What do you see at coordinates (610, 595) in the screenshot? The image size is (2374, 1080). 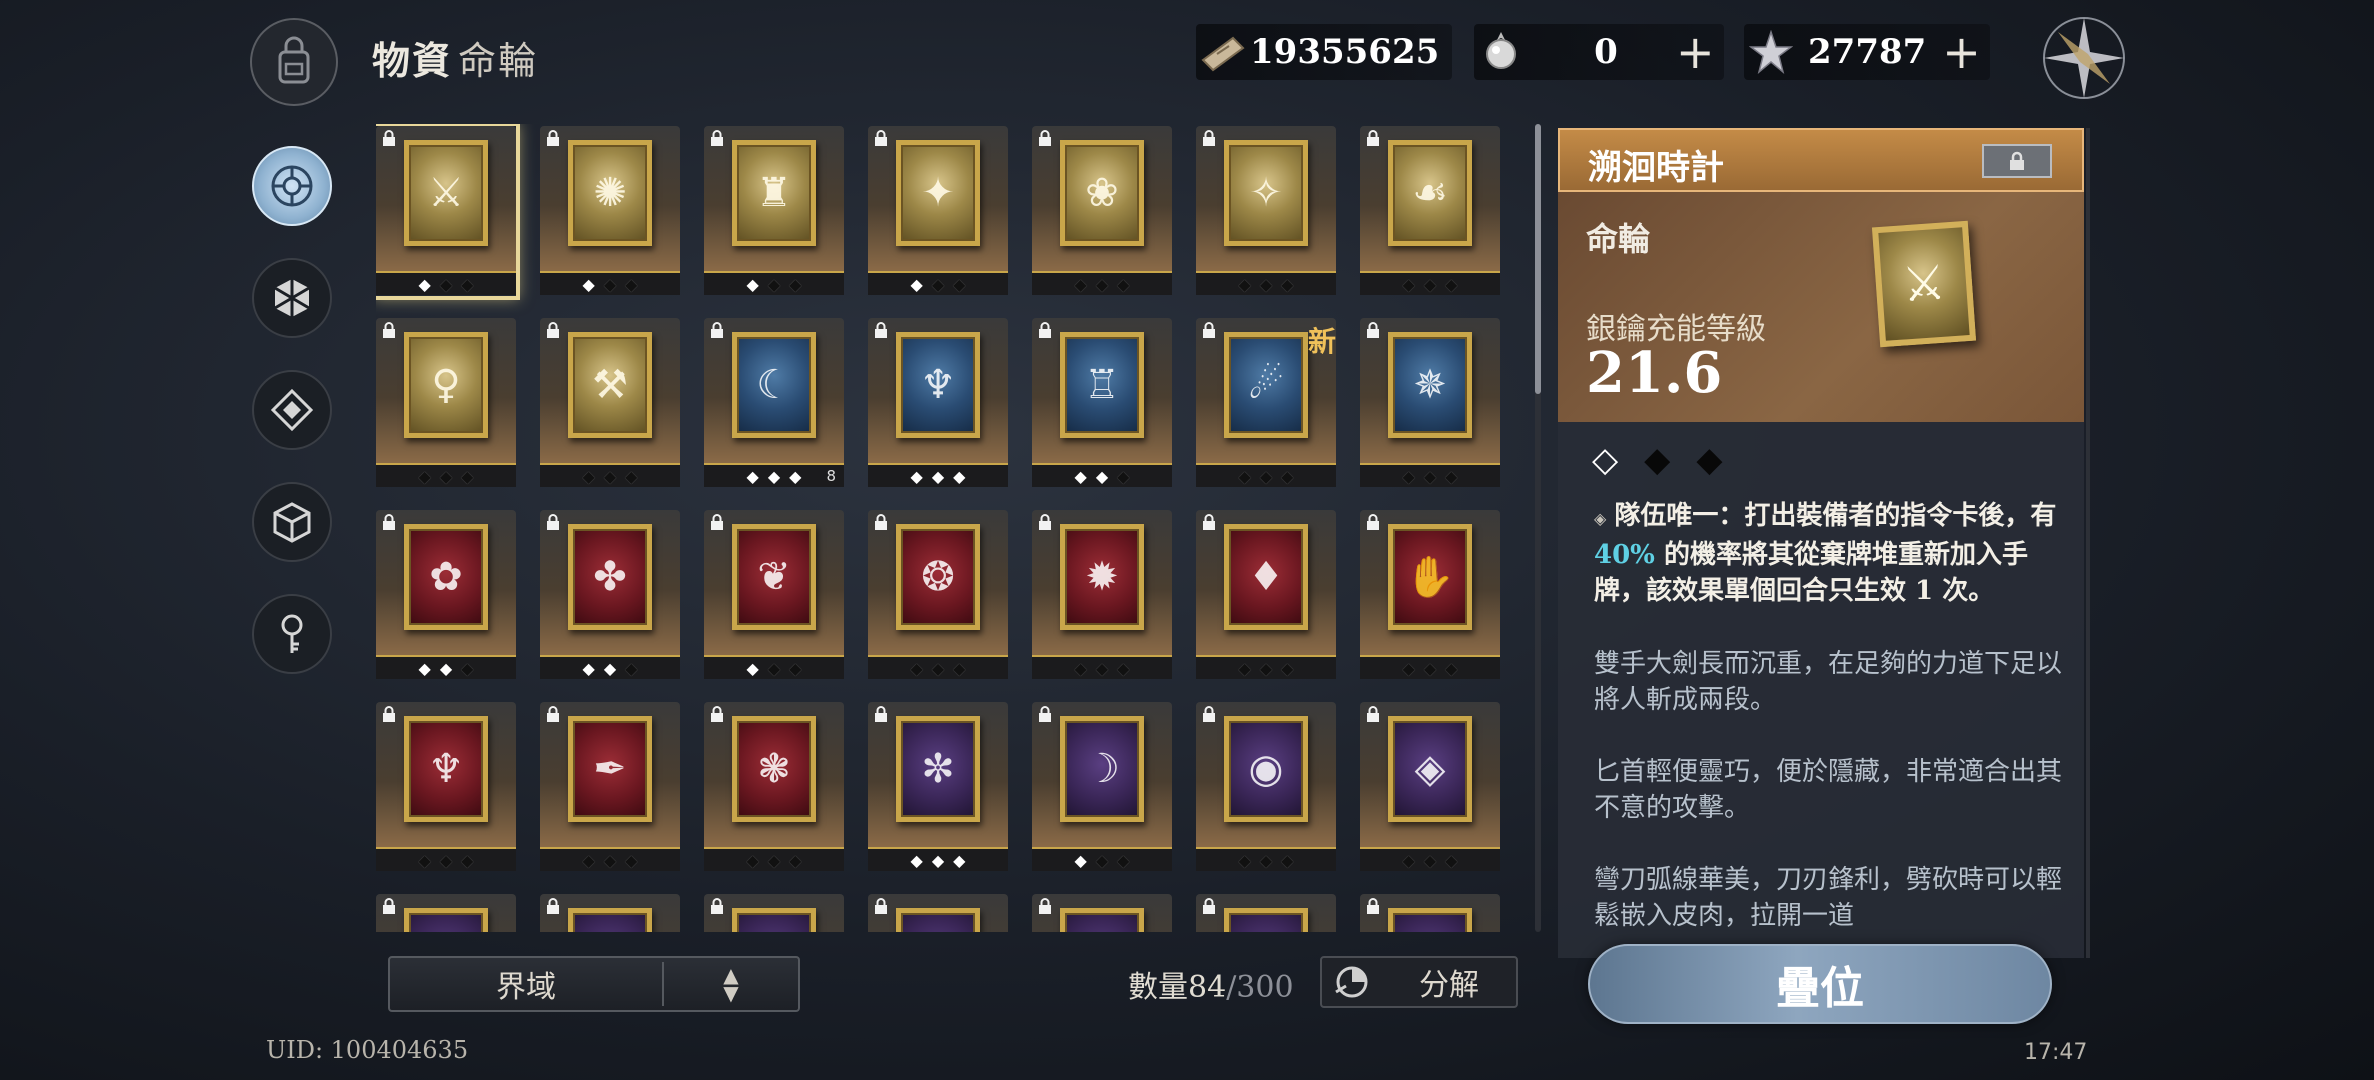 I see `card-item: ✤ ◆ ◆ ◆` at bounding box center [610, 595].